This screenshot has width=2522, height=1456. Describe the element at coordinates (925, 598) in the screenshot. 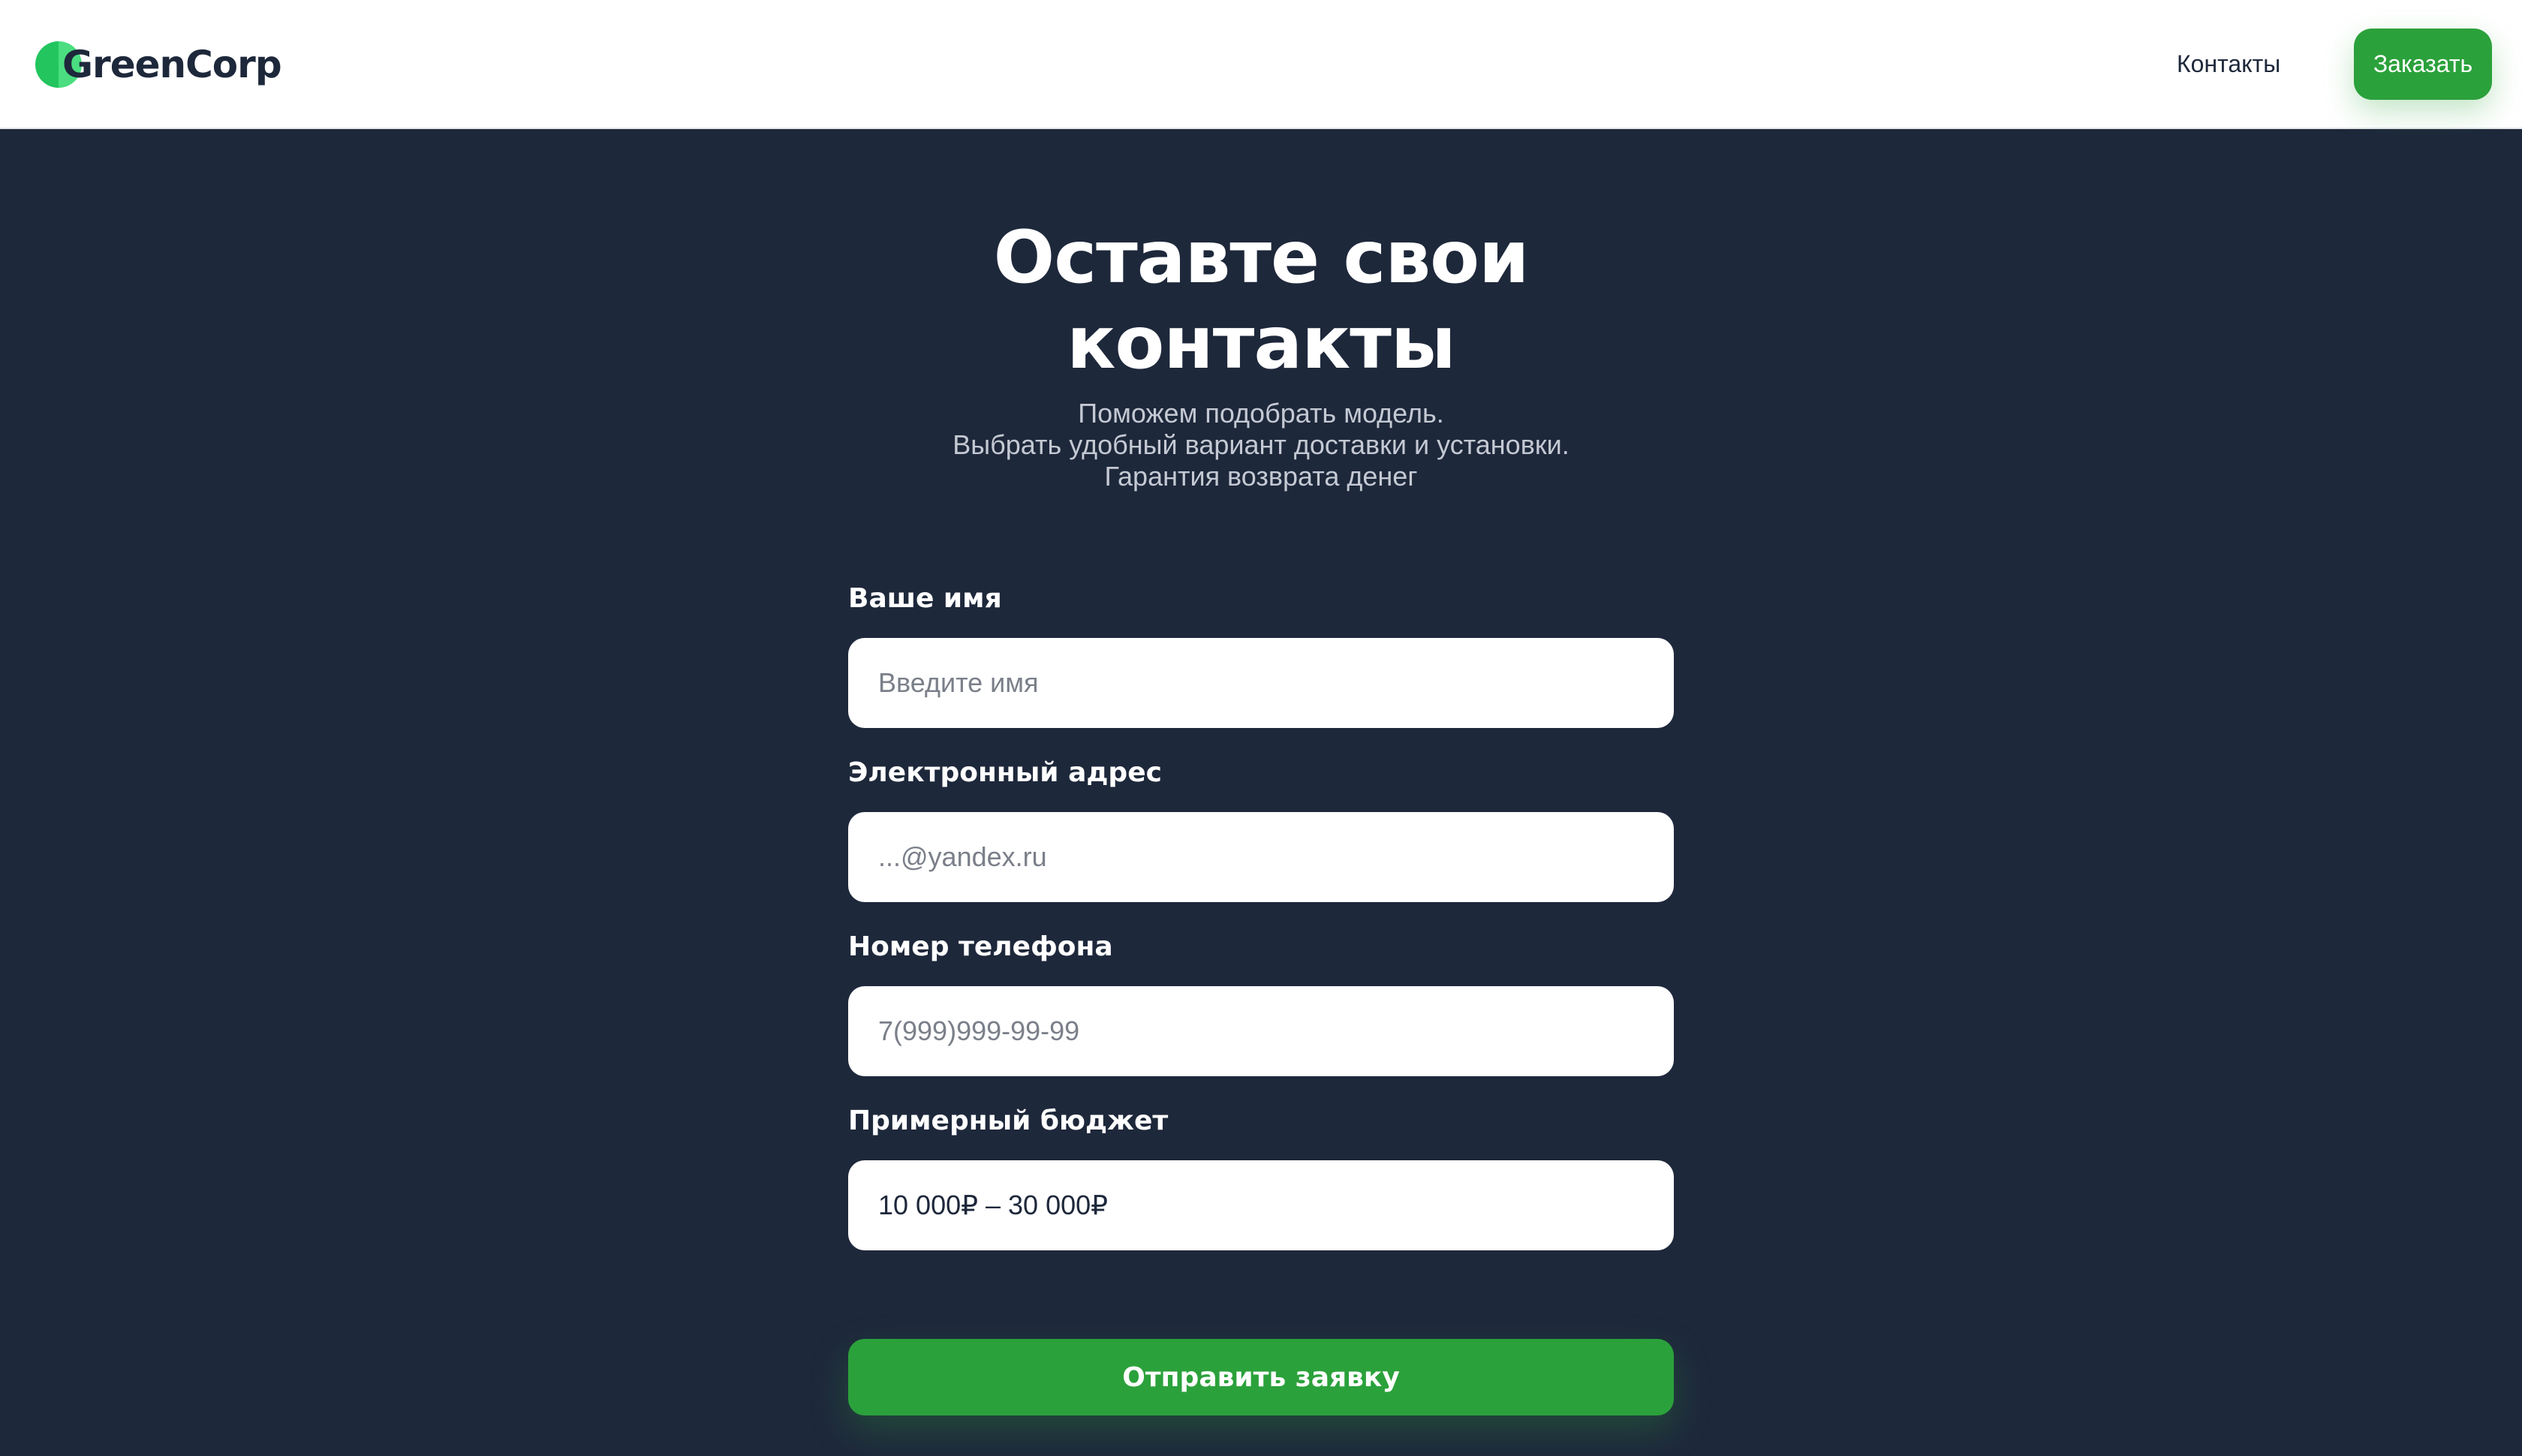

I see `name-label: Ваше имя` at that location.